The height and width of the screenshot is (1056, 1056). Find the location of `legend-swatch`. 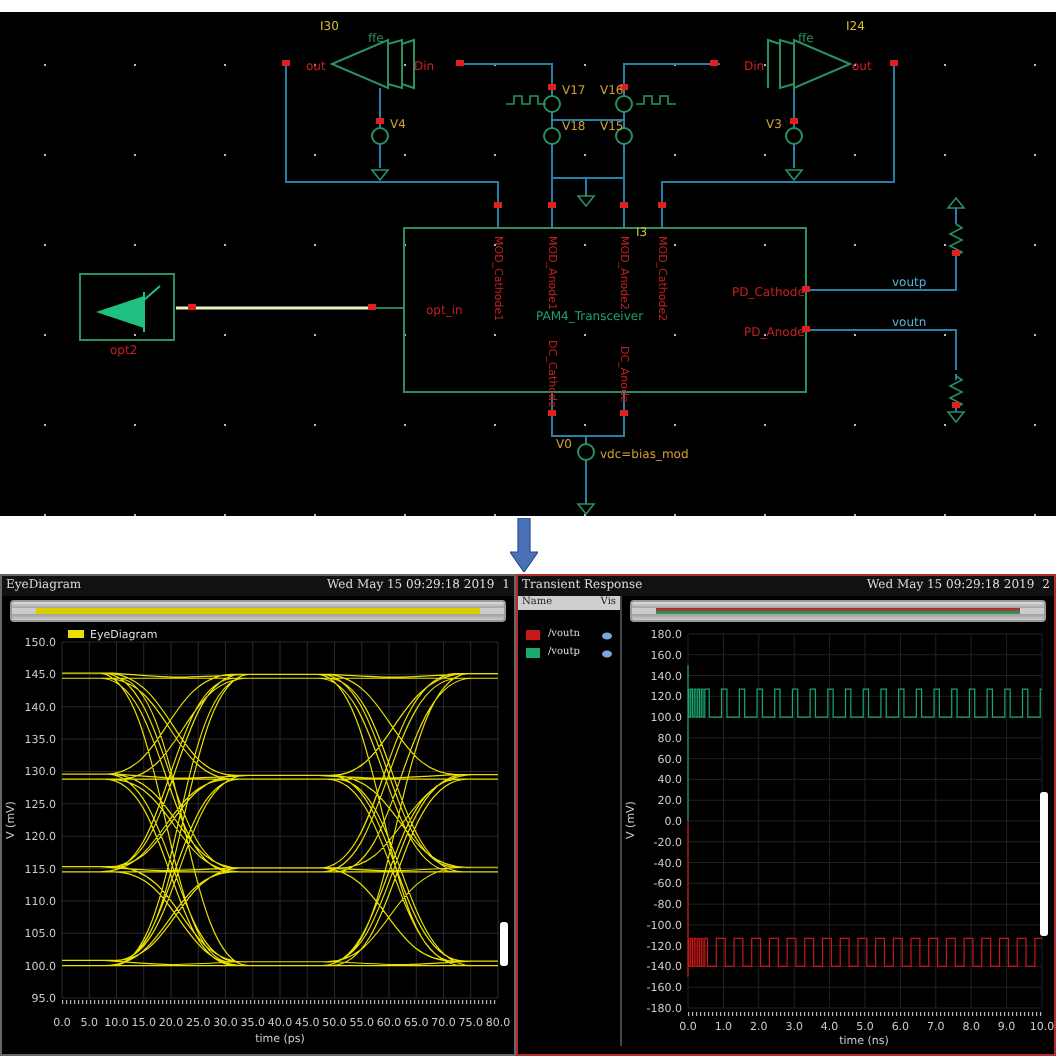

legend-swatch is located at coordinates (76, 634).